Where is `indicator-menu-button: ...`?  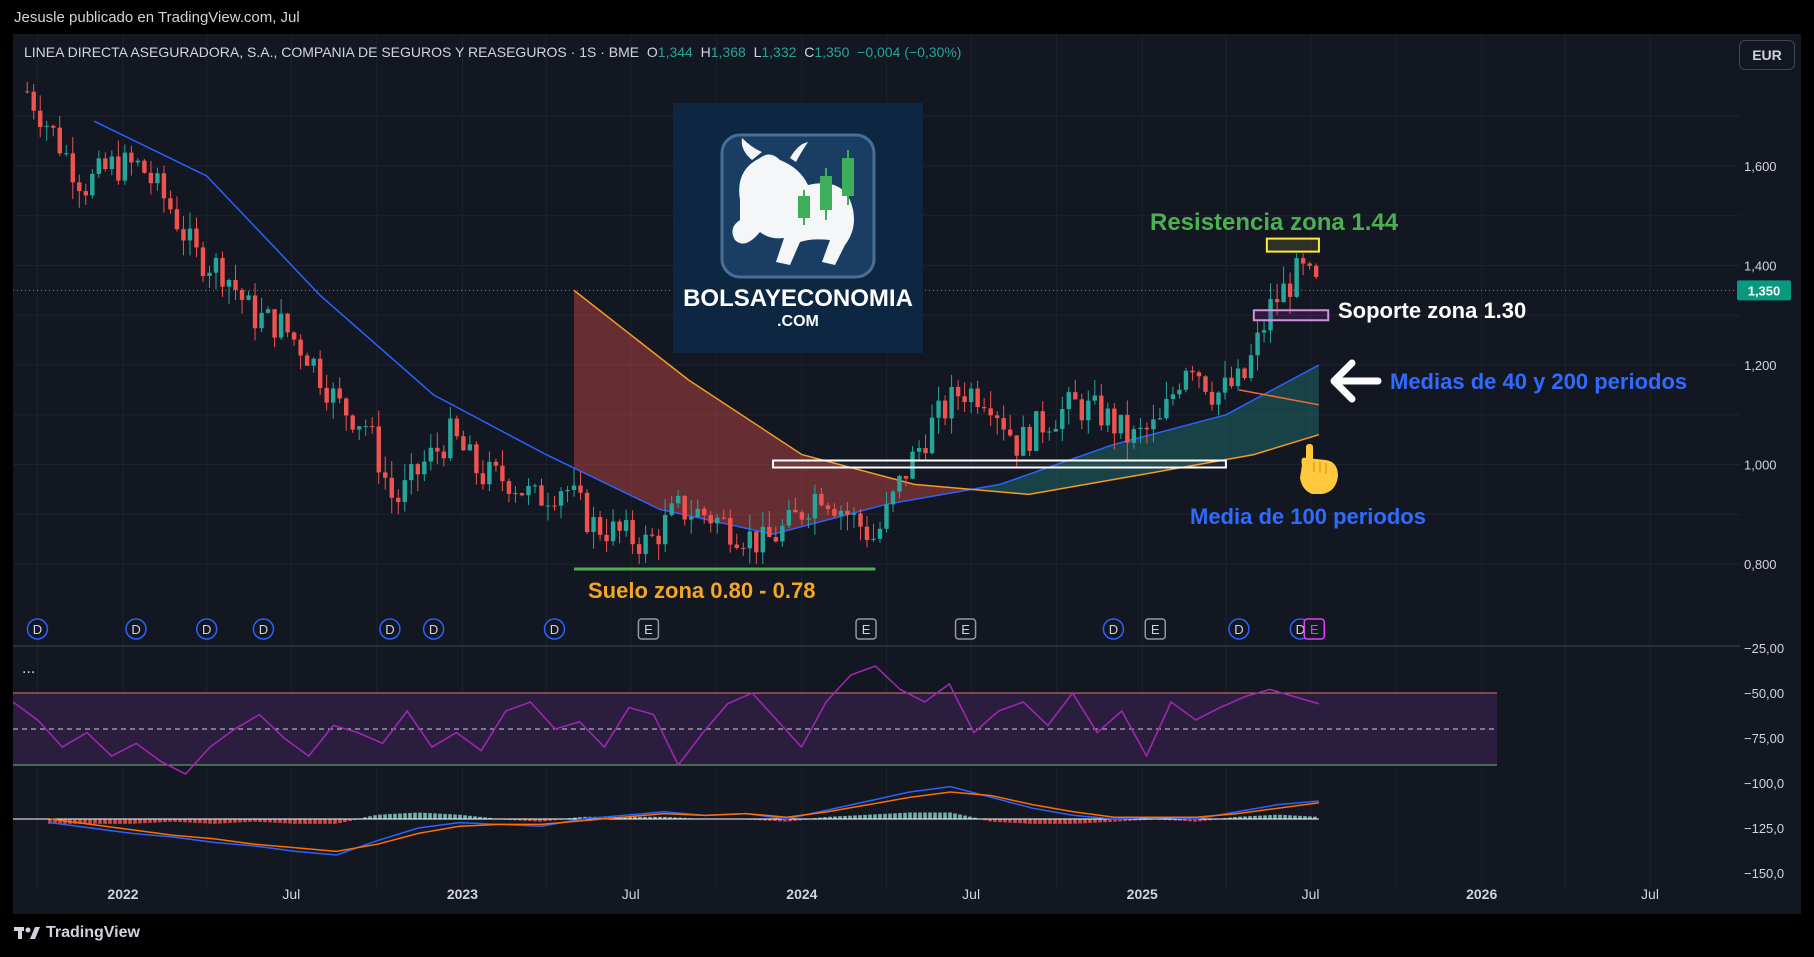
indicator-menu-button: ... is located at coordinates (28, 669).